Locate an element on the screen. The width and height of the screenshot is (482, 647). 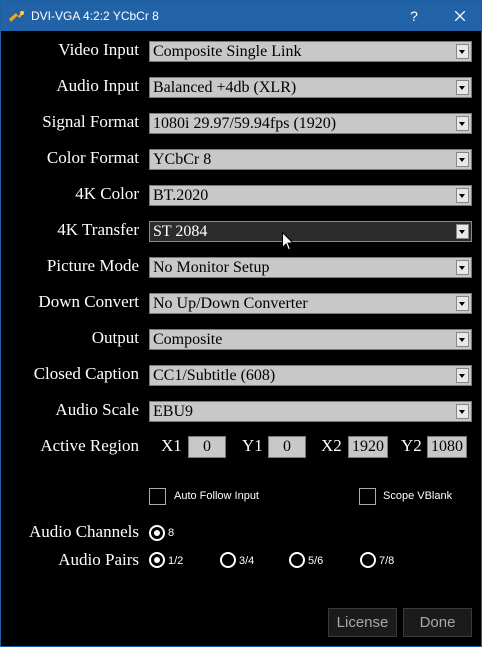
picture-mode-label: Picture Mode is located at coordinates (92, 265).